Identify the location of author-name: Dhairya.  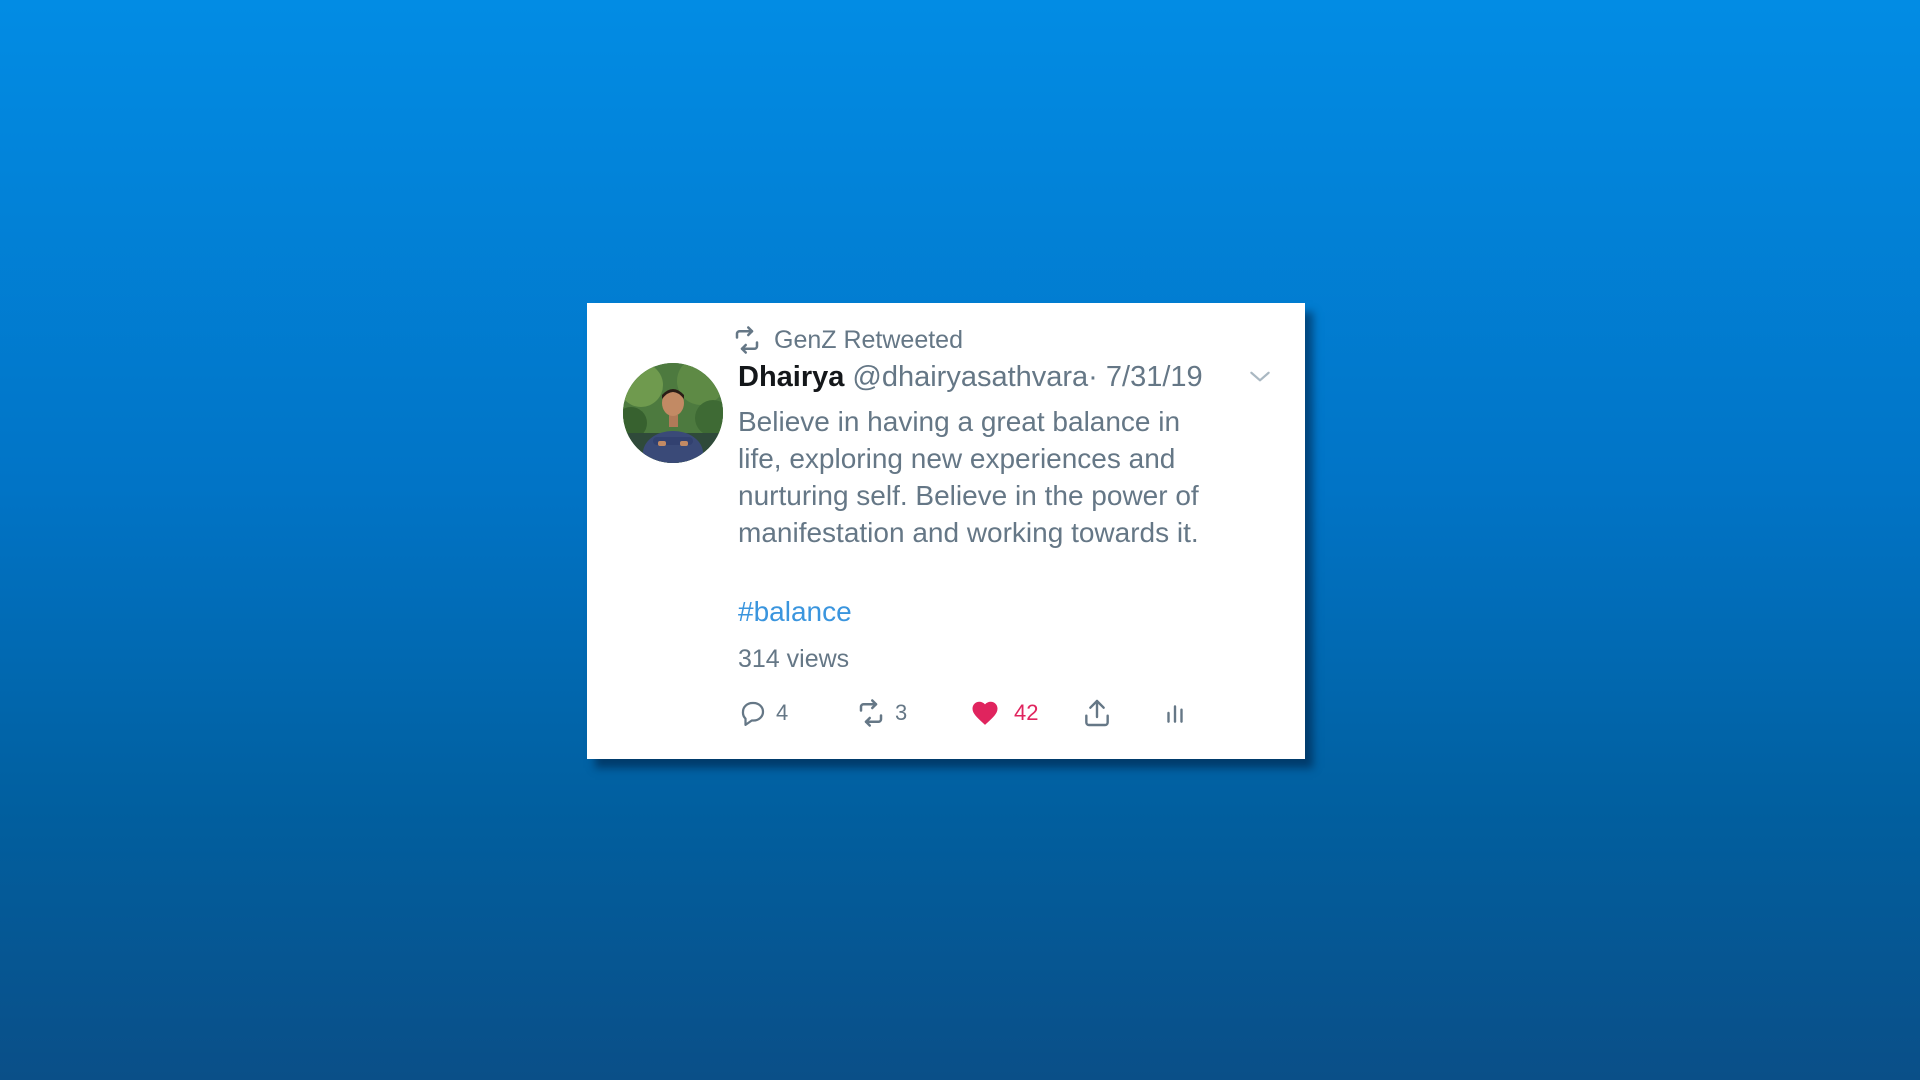
(791, 377).